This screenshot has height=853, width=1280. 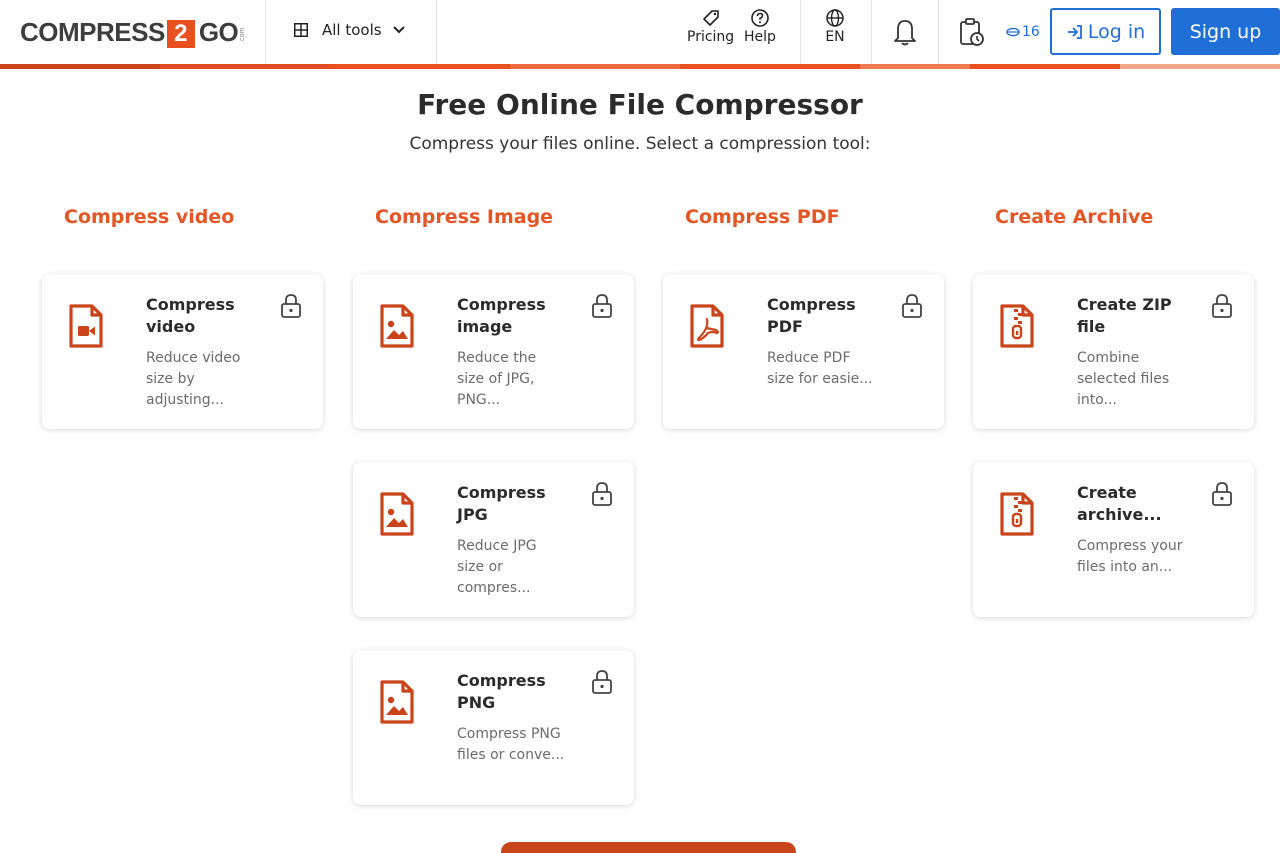 I want to click on logo-two-badge: 2, so click(x=181, y=32).